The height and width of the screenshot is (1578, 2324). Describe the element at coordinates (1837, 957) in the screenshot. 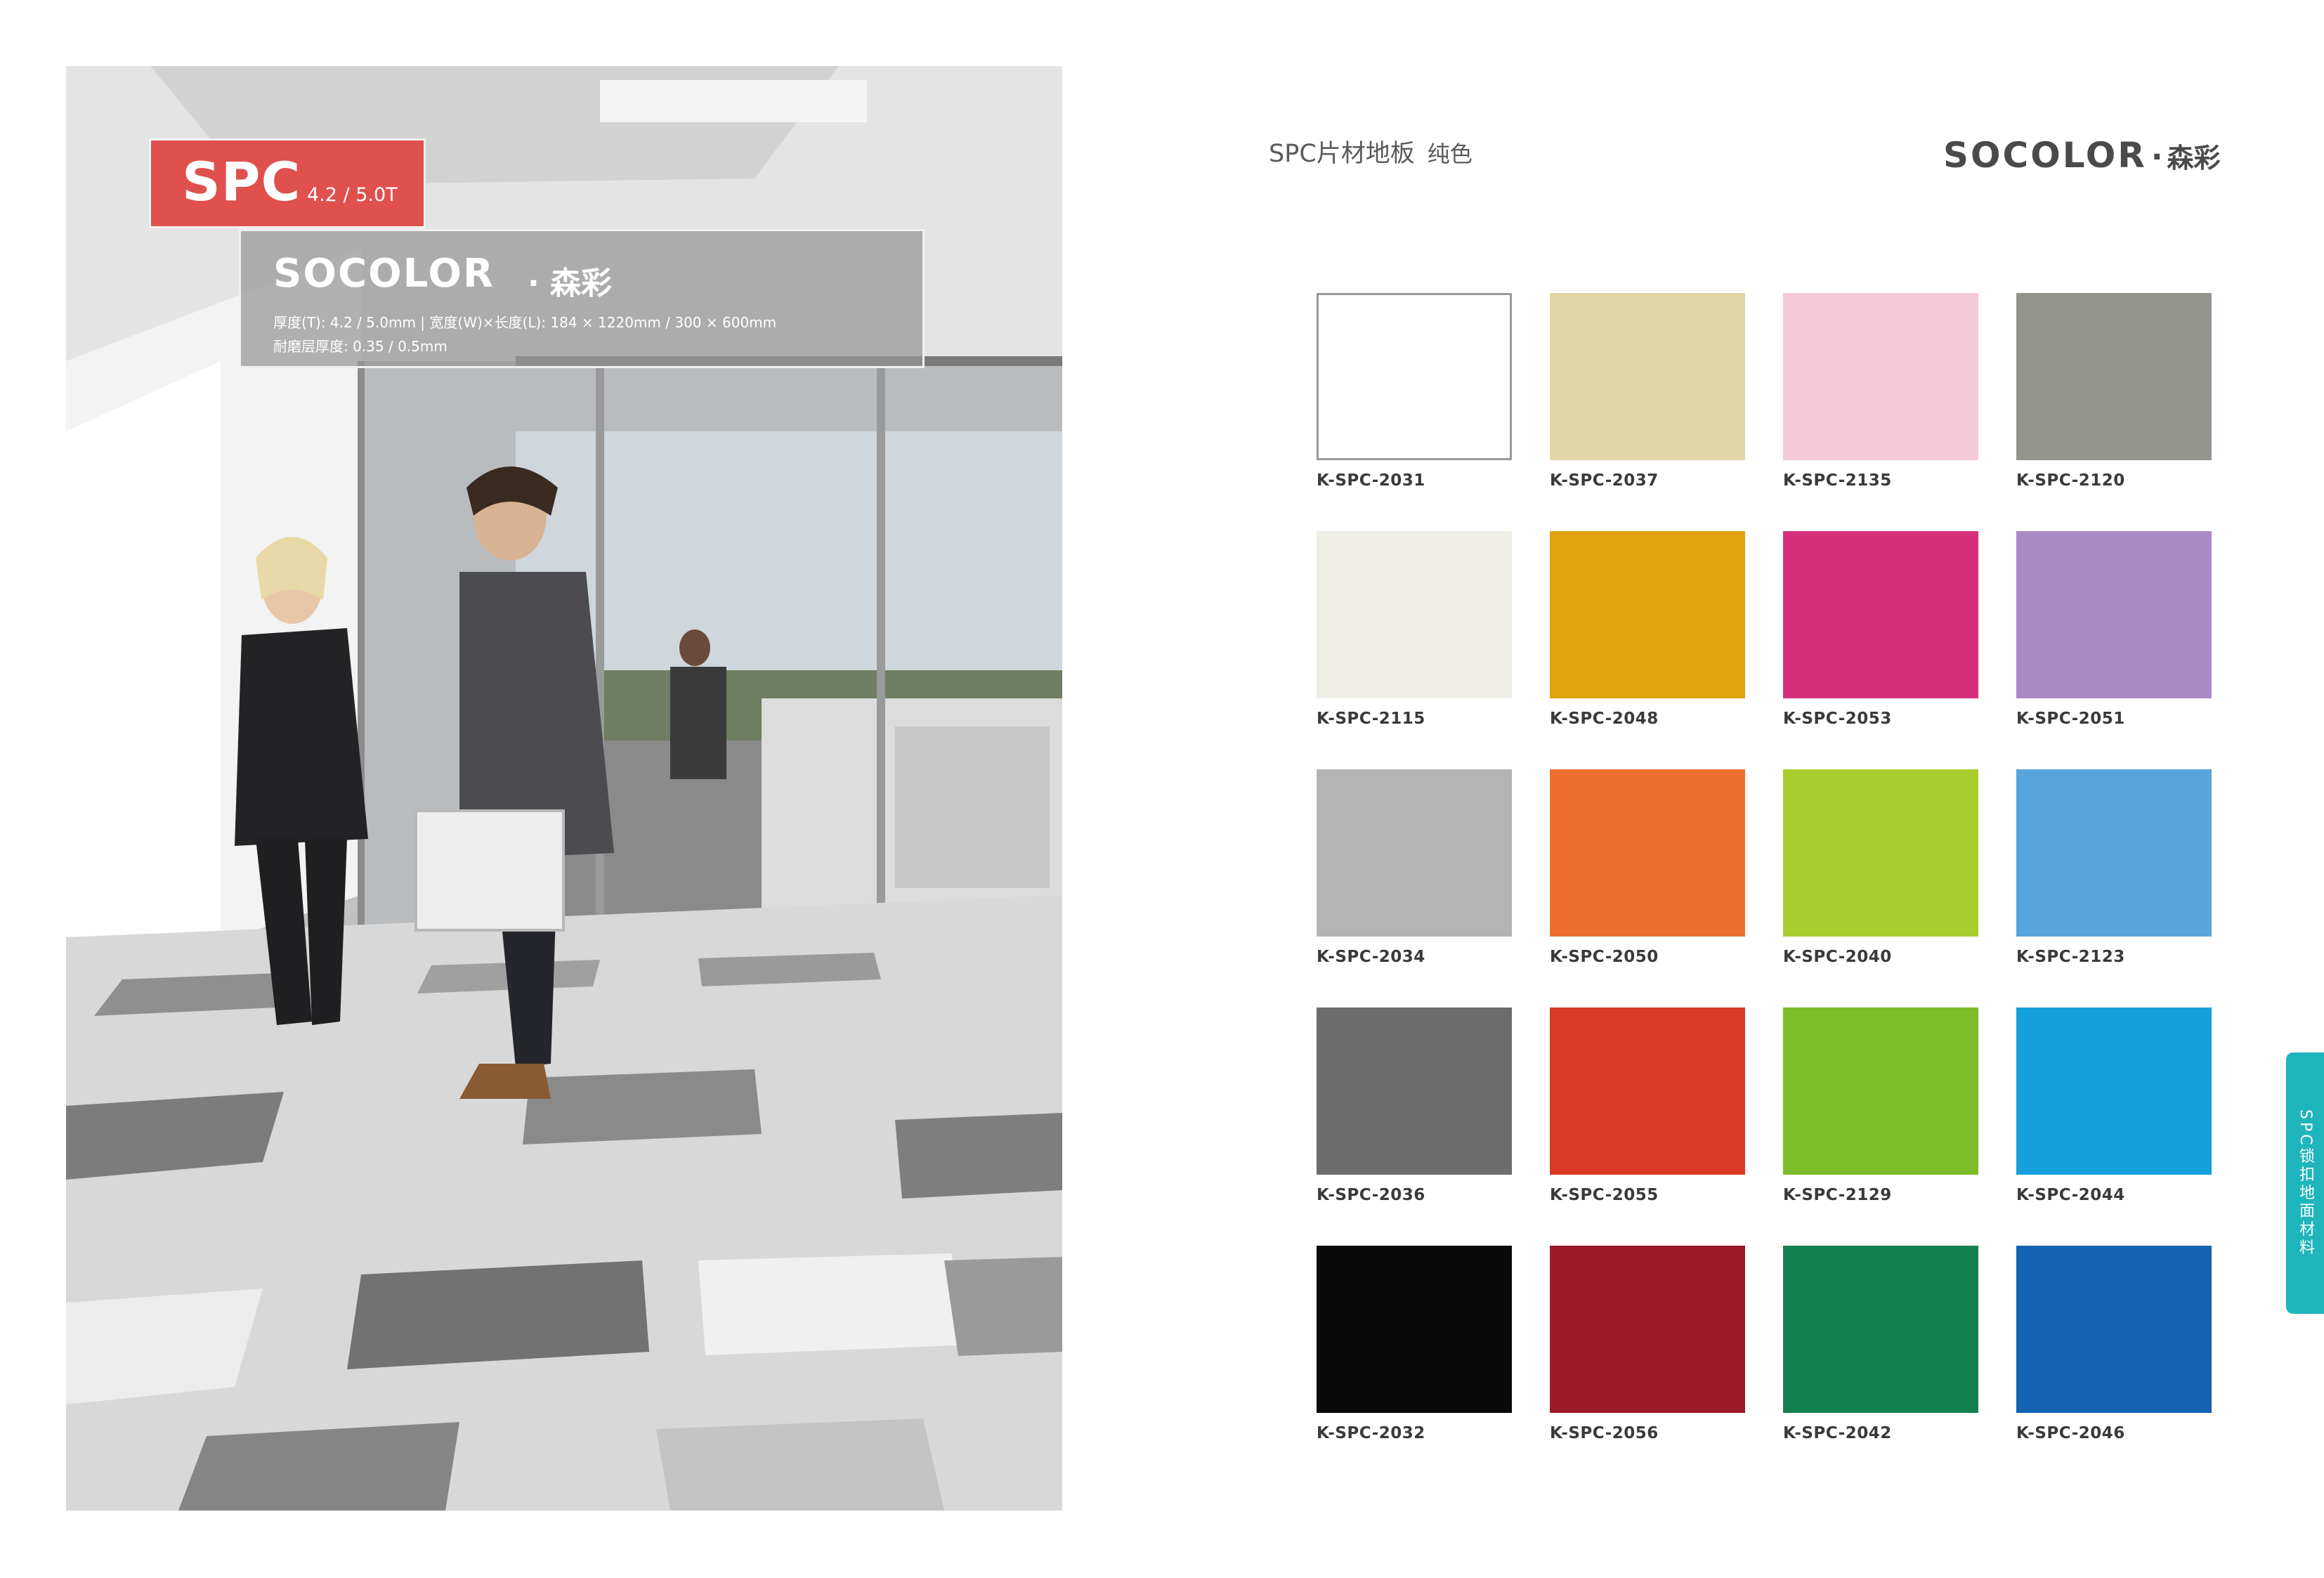

I see `swatch-code: K-SPC-2040` at that location.